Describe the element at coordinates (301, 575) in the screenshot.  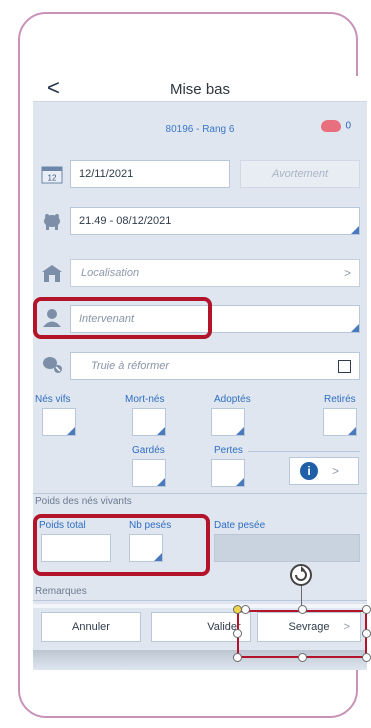
I see `rotate-handle-icon` at that location.